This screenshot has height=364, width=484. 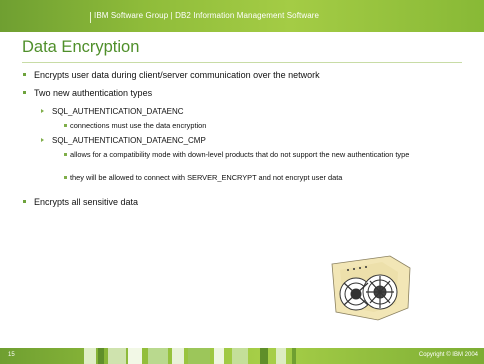 I want to click on sub-bullet-item: SQL_AUTHENTICATION_DATAENC, so click(x=112, y=111).